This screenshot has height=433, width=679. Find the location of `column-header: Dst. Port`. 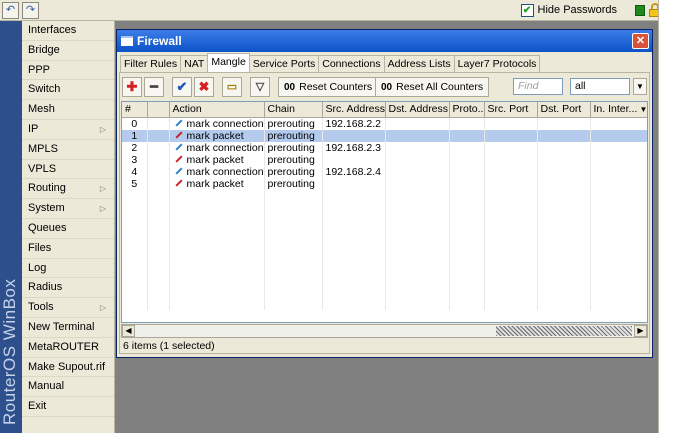

column-header: Dst. Port is located at coordinates (564, 110).